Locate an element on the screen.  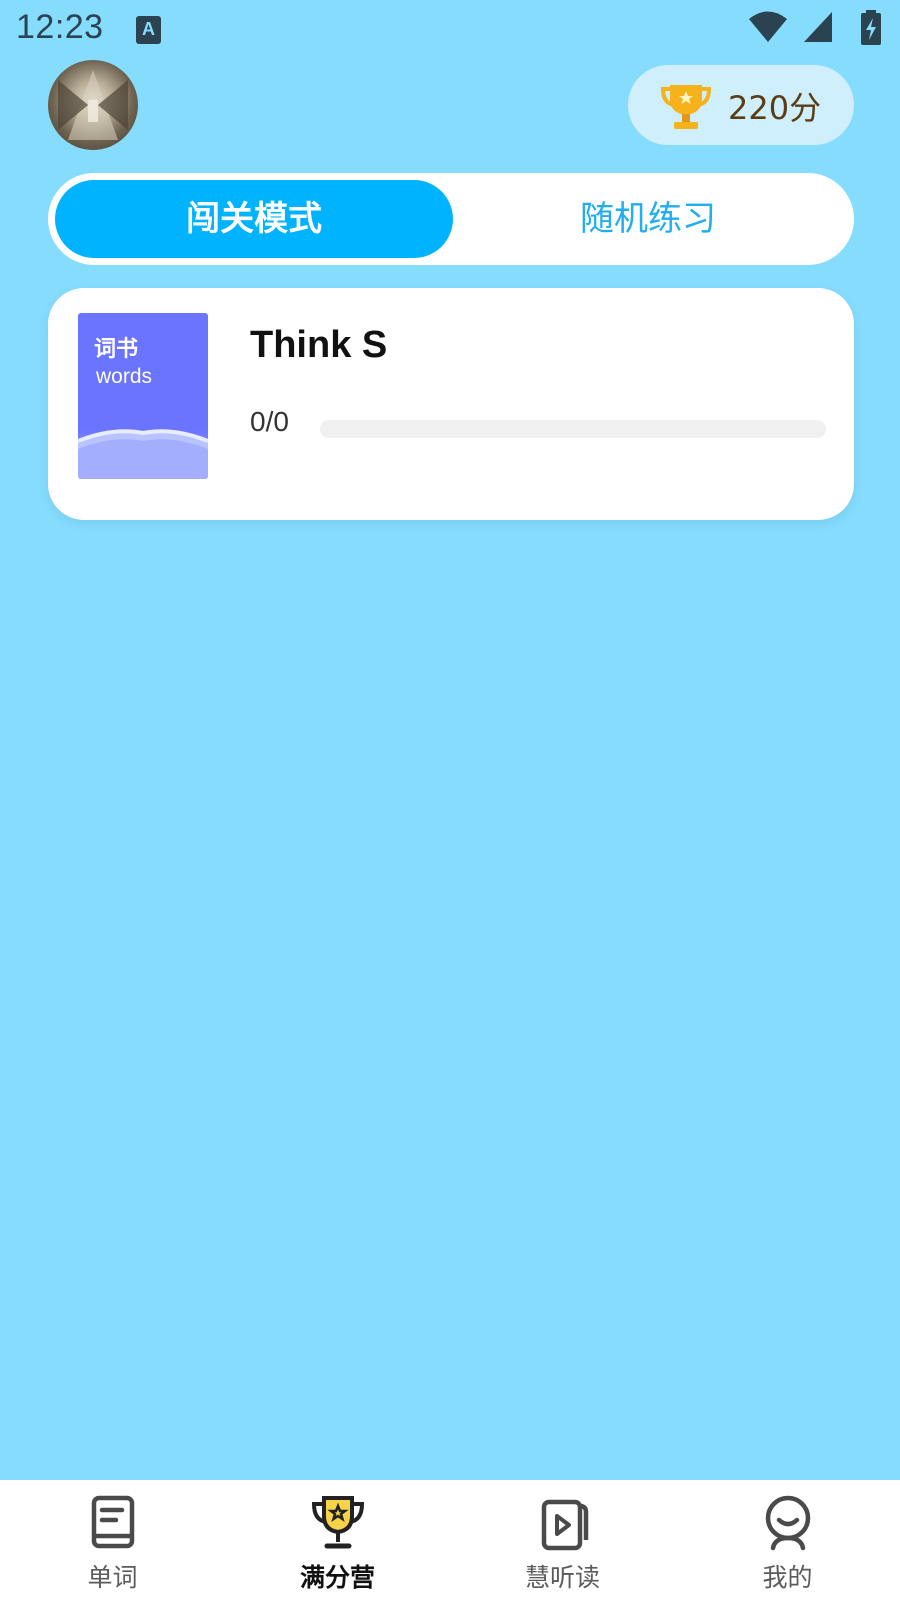
book-title: Think S is located at coordinates (319, 345).